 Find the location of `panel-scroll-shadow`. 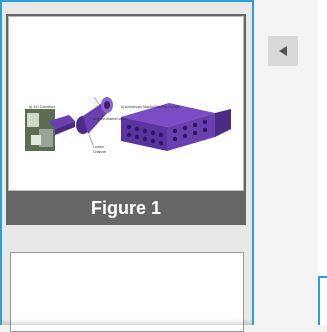

panel-scroll-shadow is located at coordinates (127, 322).